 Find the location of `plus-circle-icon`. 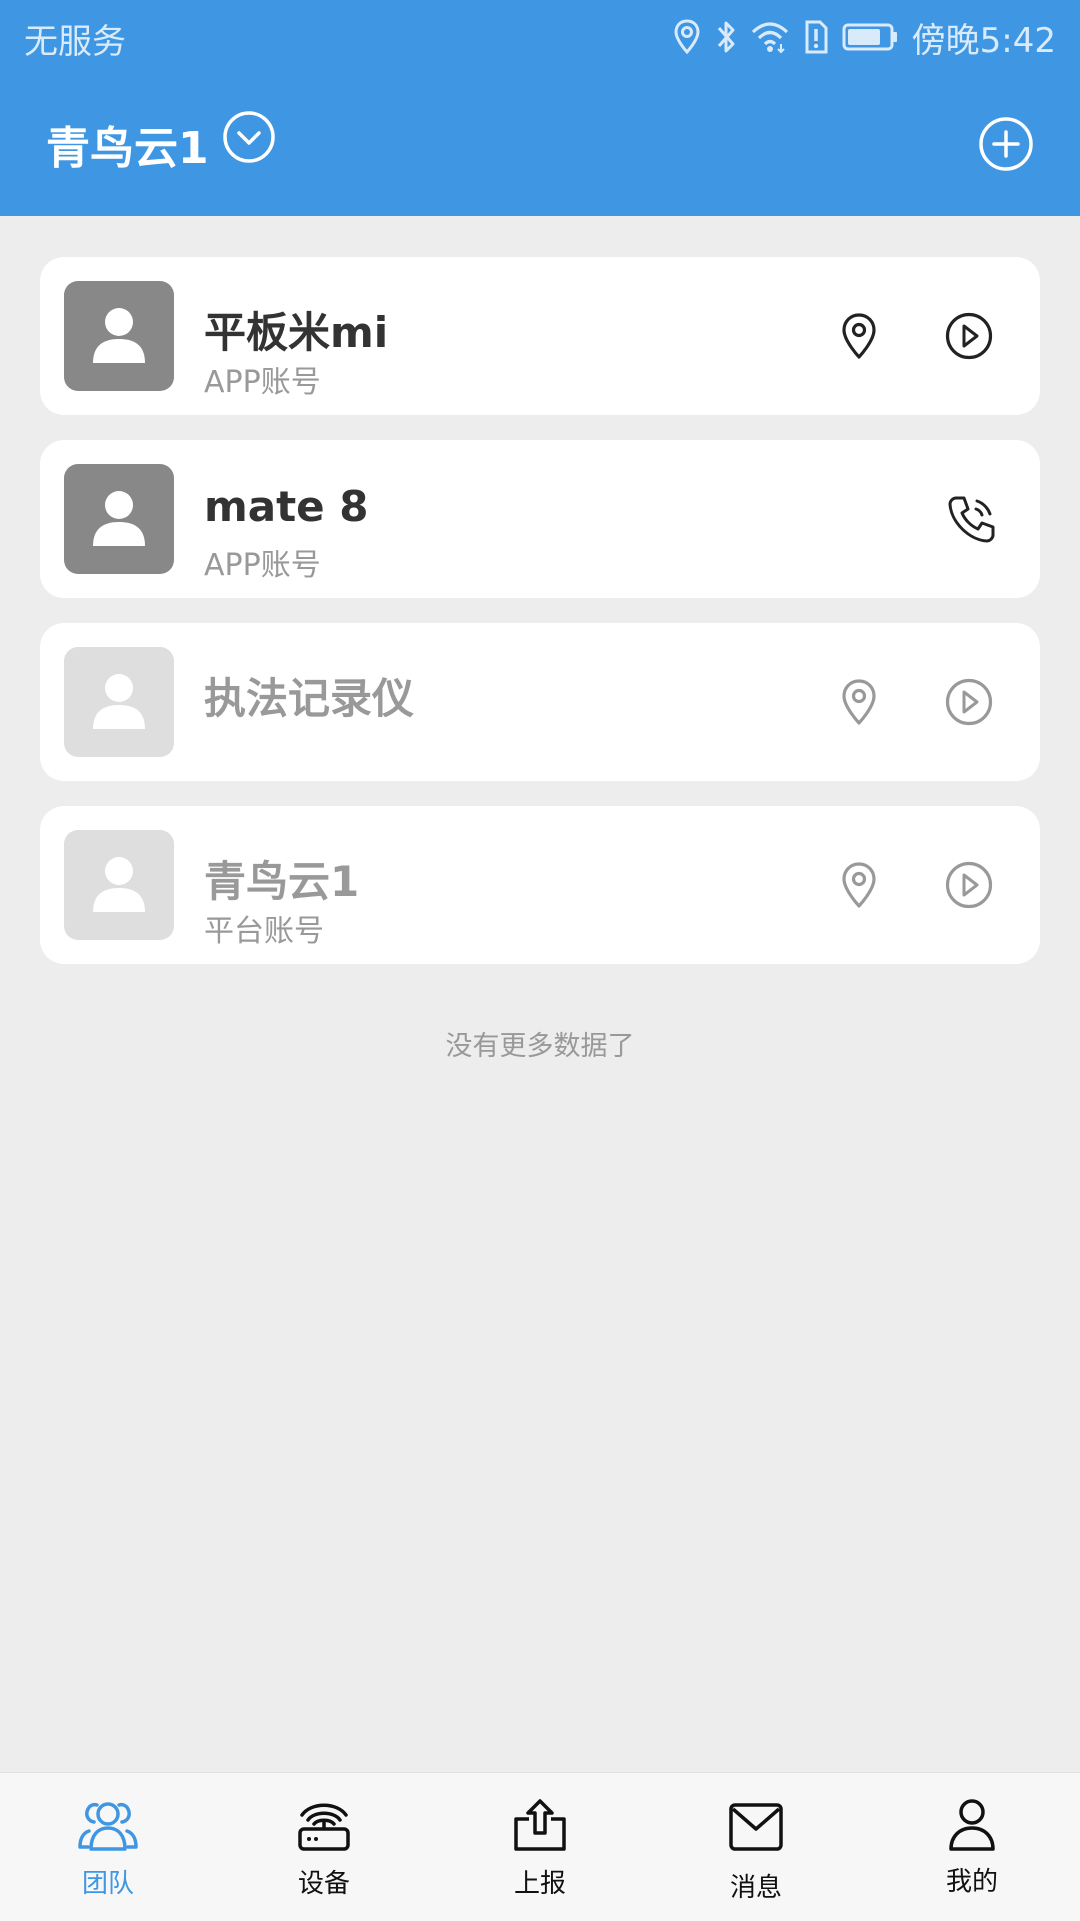

plus-circle-icon is located at coordinates (1006, 144).